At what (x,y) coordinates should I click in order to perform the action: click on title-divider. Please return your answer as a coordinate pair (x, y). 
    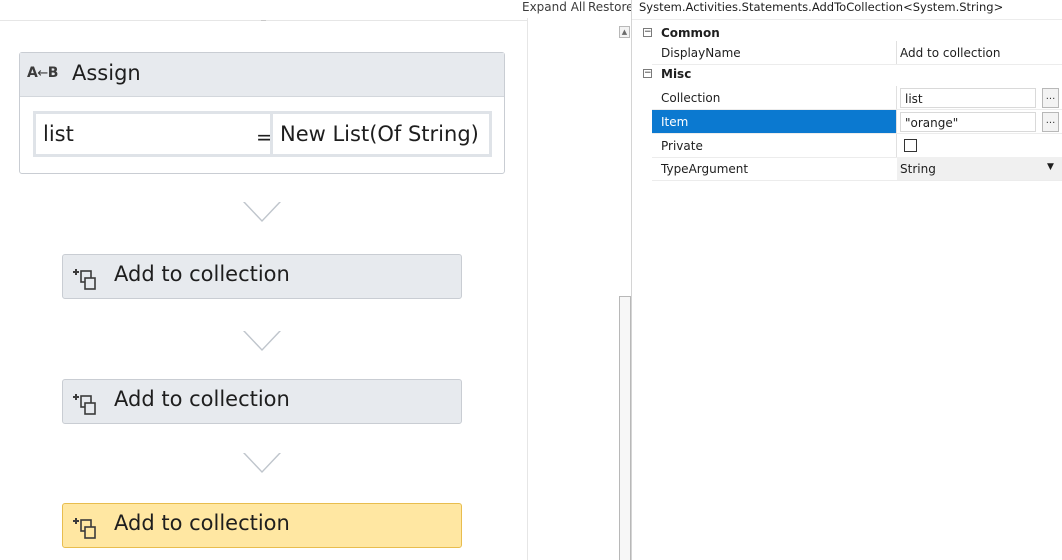
    Looking at the image, I should click on (847, 19).